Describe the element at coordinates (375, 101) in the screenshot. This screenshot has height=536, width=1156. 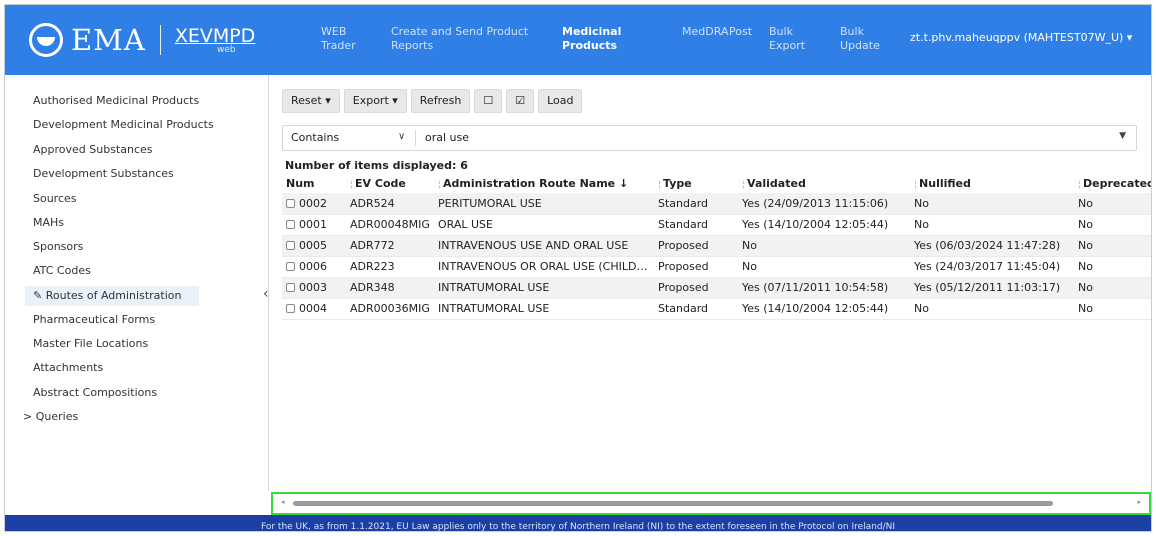
I see `export-button: Export ▾` at that location.